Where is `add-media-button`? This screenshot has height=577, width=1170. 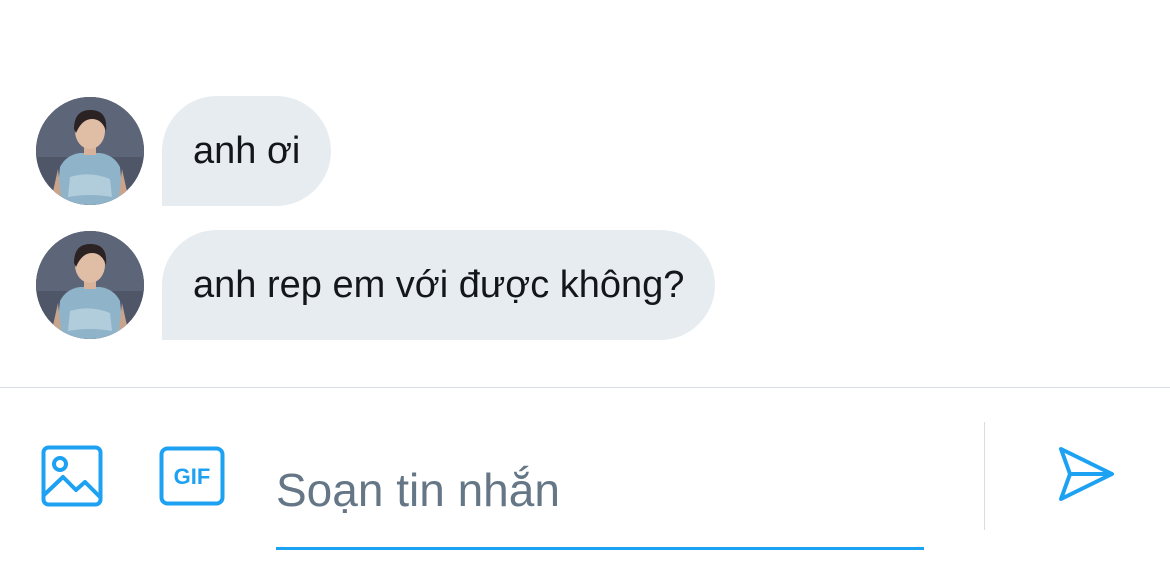
add-media-button is located at coordinates (72, 476).